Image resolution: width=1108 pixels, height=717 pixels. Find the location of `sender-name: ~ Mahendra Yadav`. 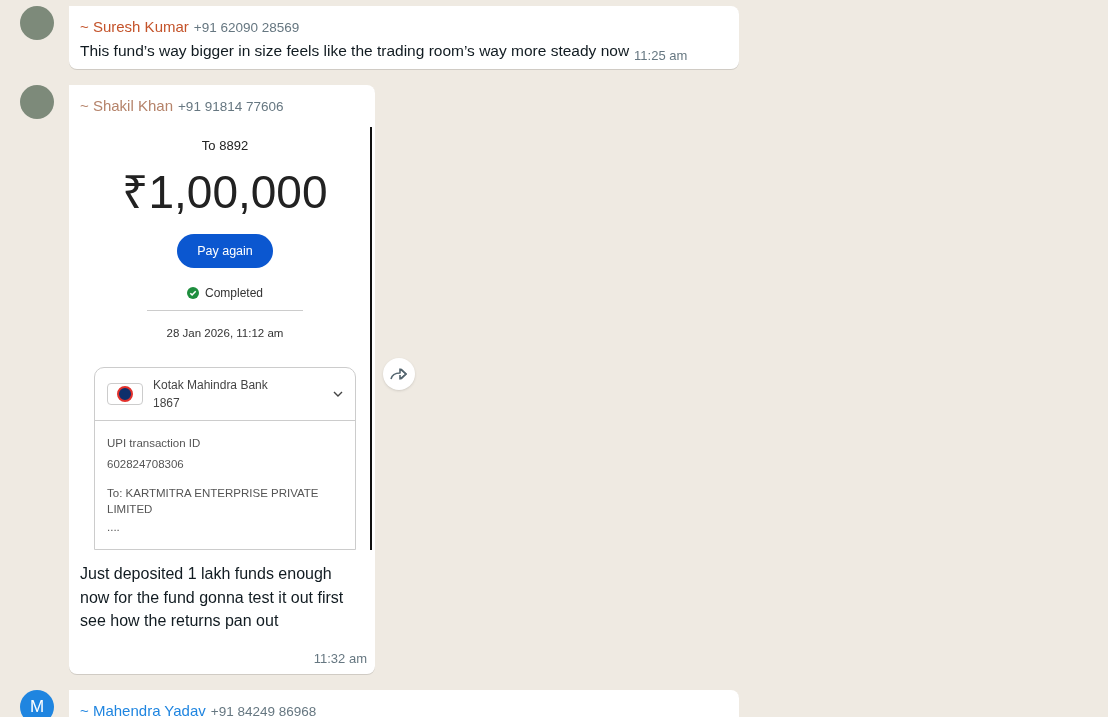

sender-name: ~ Mahendra Yadav is located at coordinates (143, 708).